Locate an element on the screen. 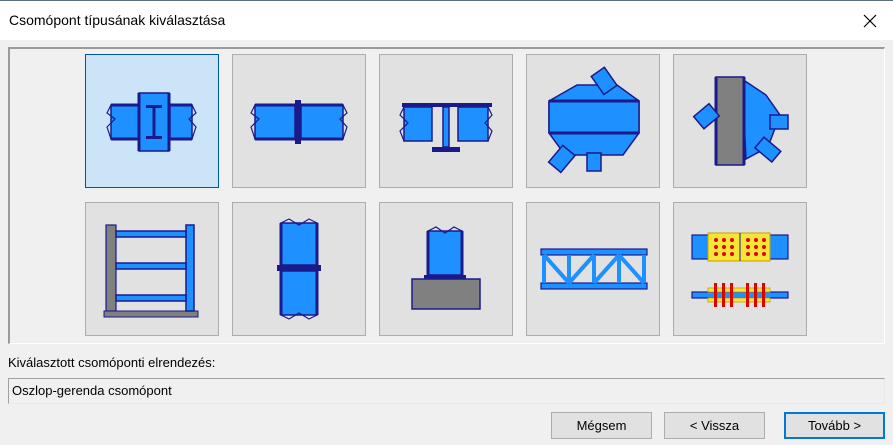  selected-layout-label: Kiválasztott csomóponti elrendezés: is located at coordinates (112, 362).